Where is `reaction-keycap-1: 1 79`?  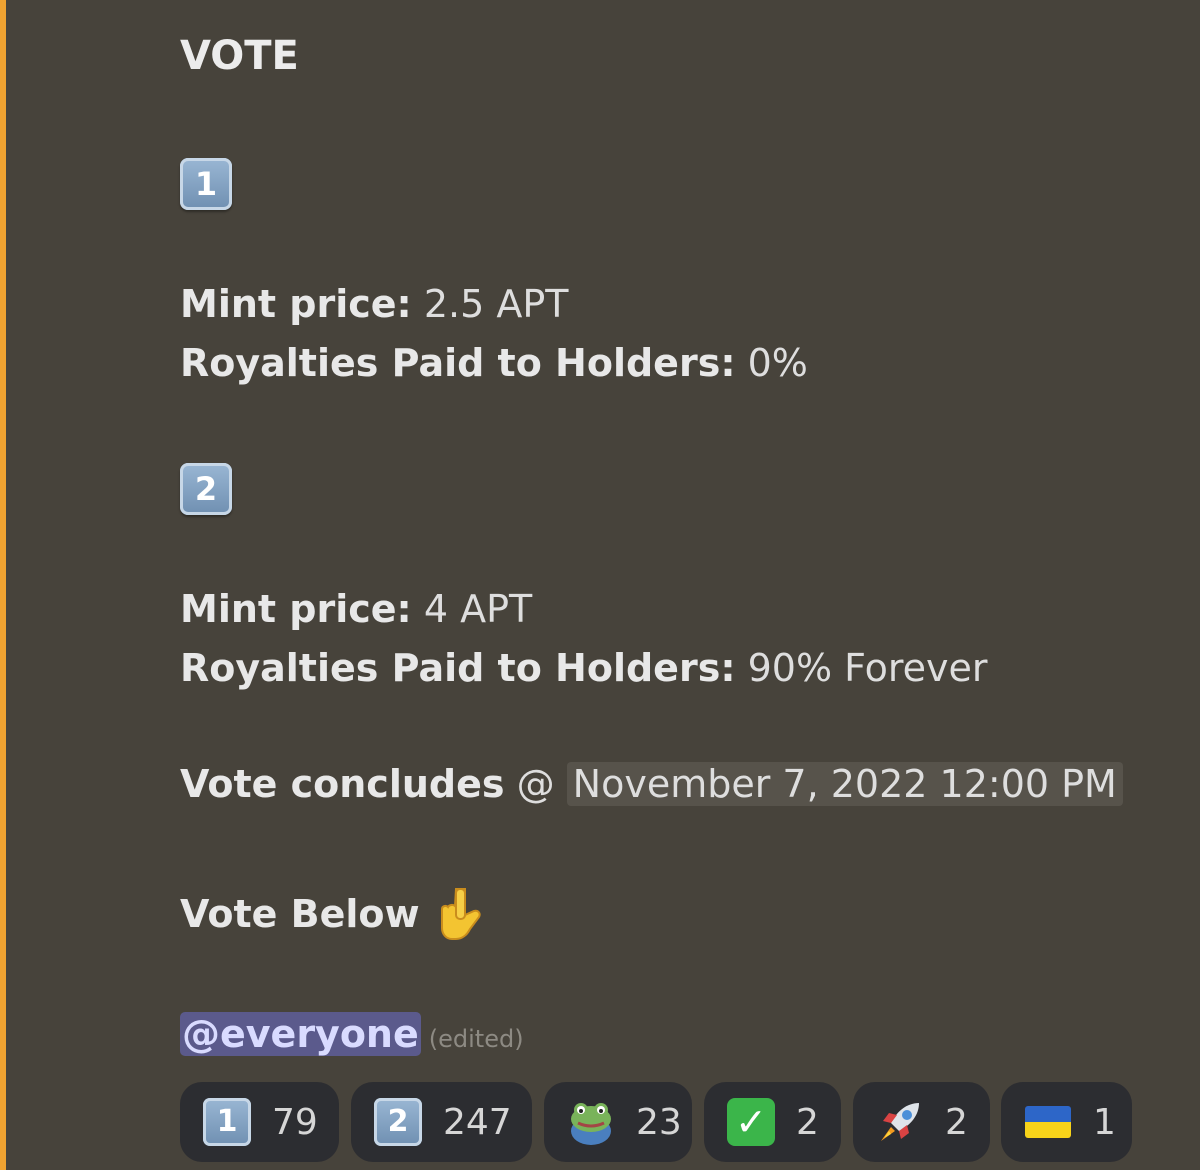 reaction-keycap-1: 1 79 is located at coordinates (259, 1122).